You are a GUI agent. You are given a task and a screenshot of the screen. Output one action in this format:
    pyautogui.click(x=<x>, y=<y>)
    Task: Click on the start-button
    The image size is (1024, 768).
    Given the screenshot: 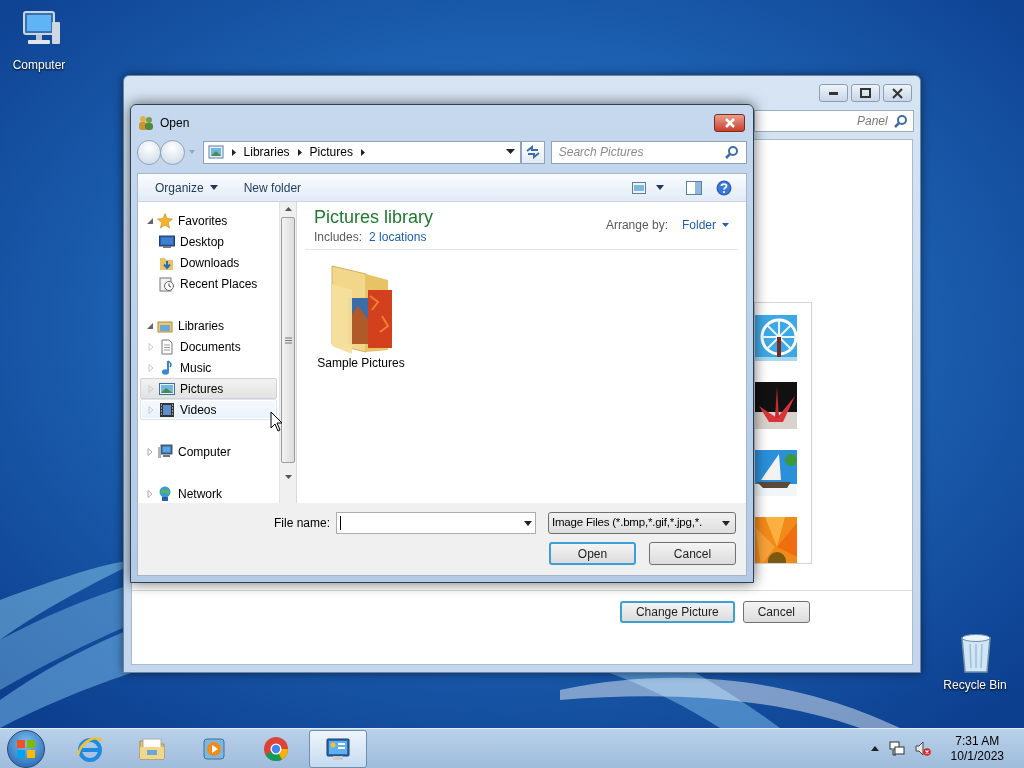 What is the action you would take?
    pyautogui.click(x=26, y=748)
    